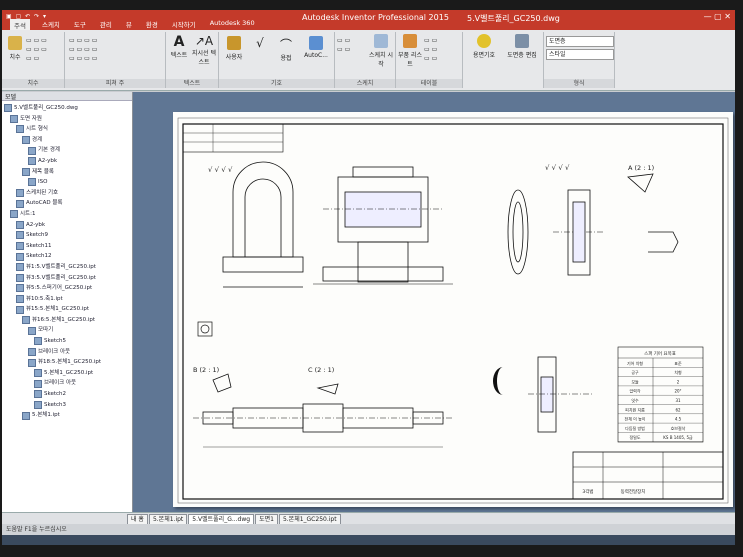  I want to click on drawing-edit-button: 도면층 편집, so click(522, 46).